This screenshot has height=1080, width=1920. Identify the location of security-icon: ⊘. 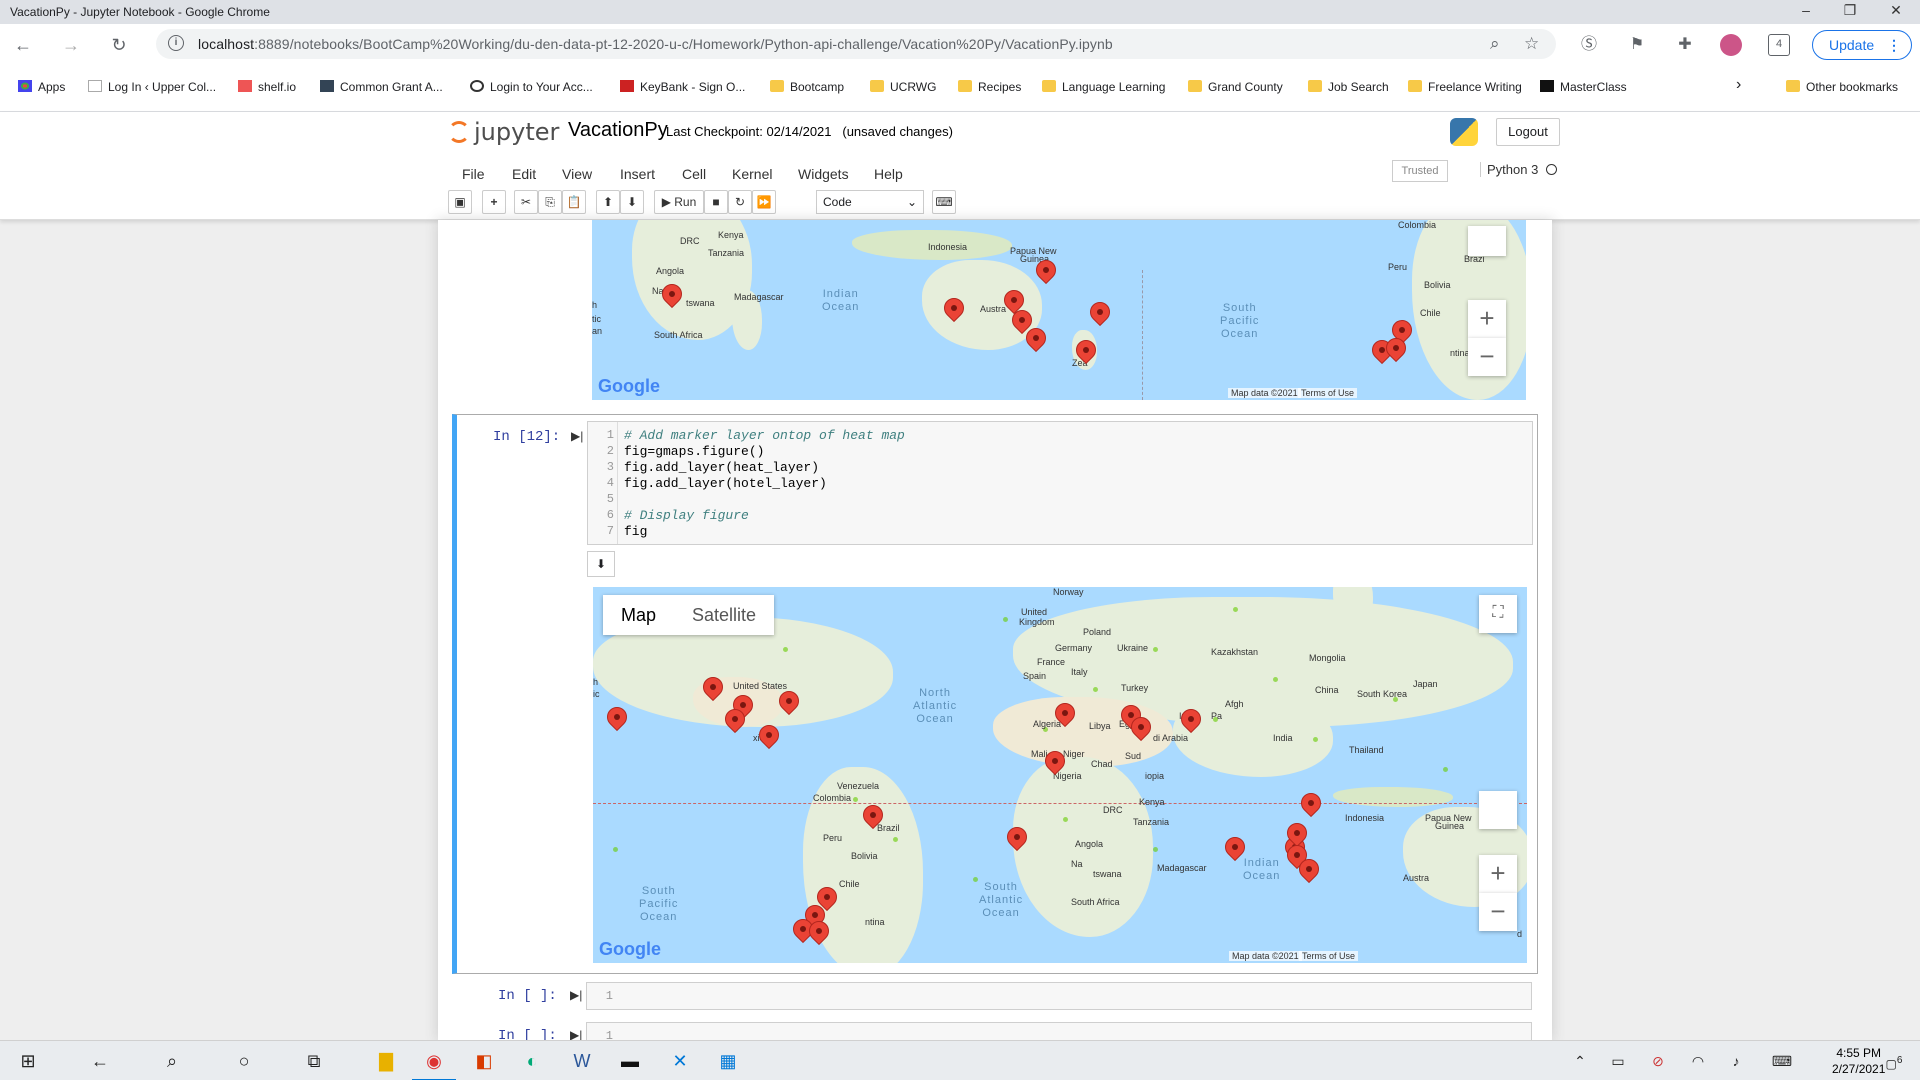
(1658, 1061).